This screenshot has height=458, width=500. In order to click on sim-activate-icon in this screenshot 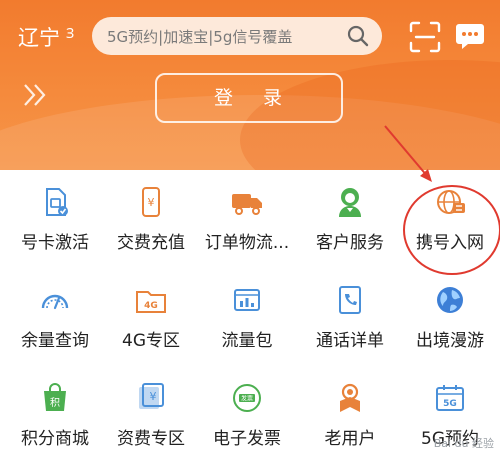, I will do `click(57, 202)`.